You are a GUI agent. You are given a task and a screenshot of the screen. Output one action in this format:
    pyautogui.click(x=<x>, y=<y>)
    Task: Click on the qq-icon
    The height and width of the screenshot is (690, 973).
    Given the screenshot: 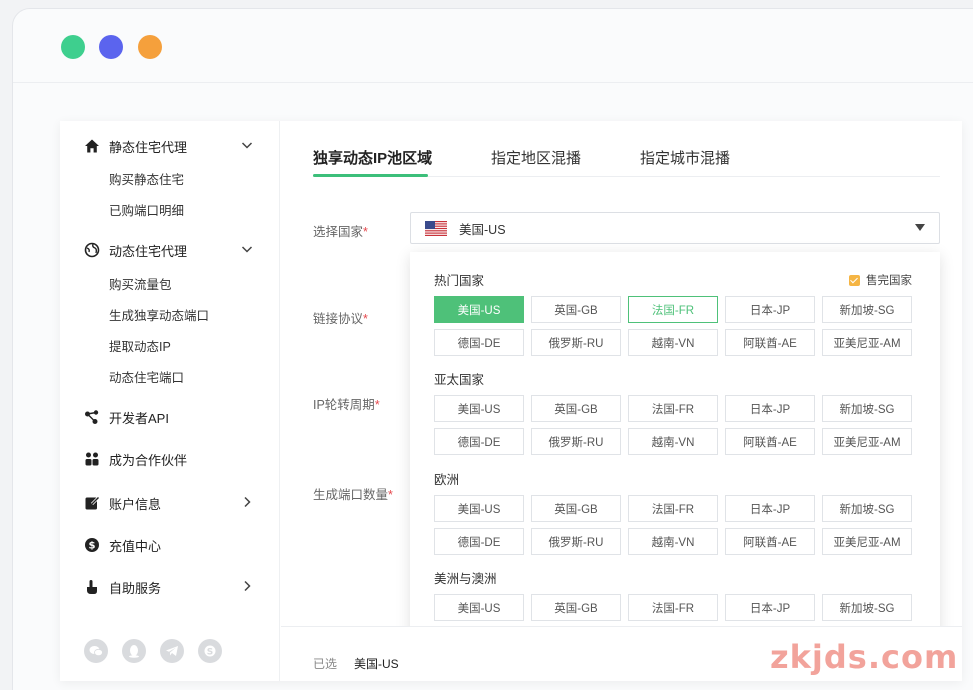 What is the action you would take?
    pyautogui.click(x=134, y=651)
    